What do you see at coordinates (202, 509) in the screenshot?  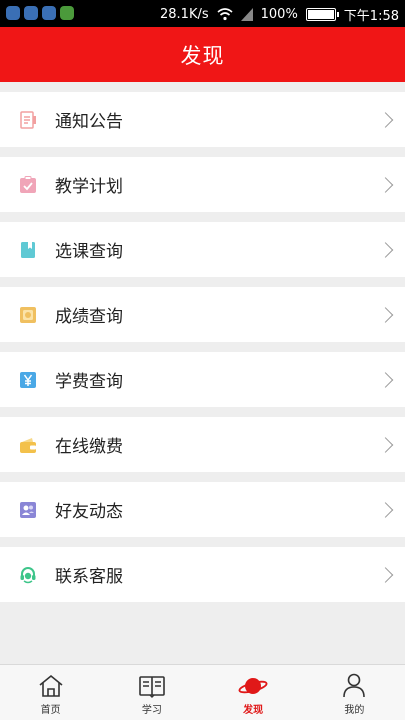 I see `menu-item-friend-updates: 好友动态` at bounding box center [202, 509].